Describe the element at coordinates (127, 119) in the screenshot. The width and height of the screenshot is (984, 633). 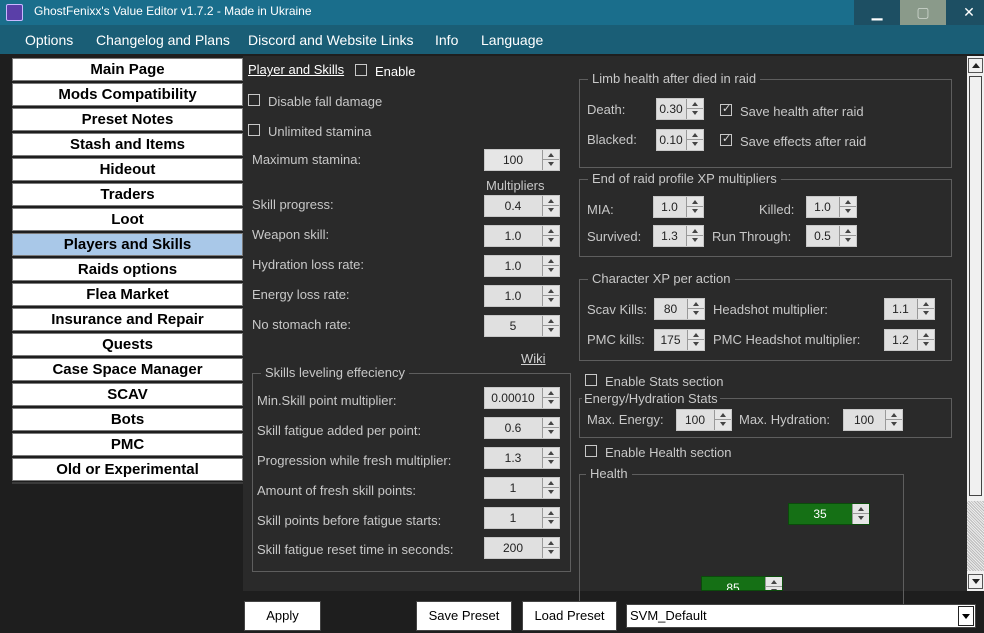
I see `nav-preset-notes: Preset Notes` at that location.